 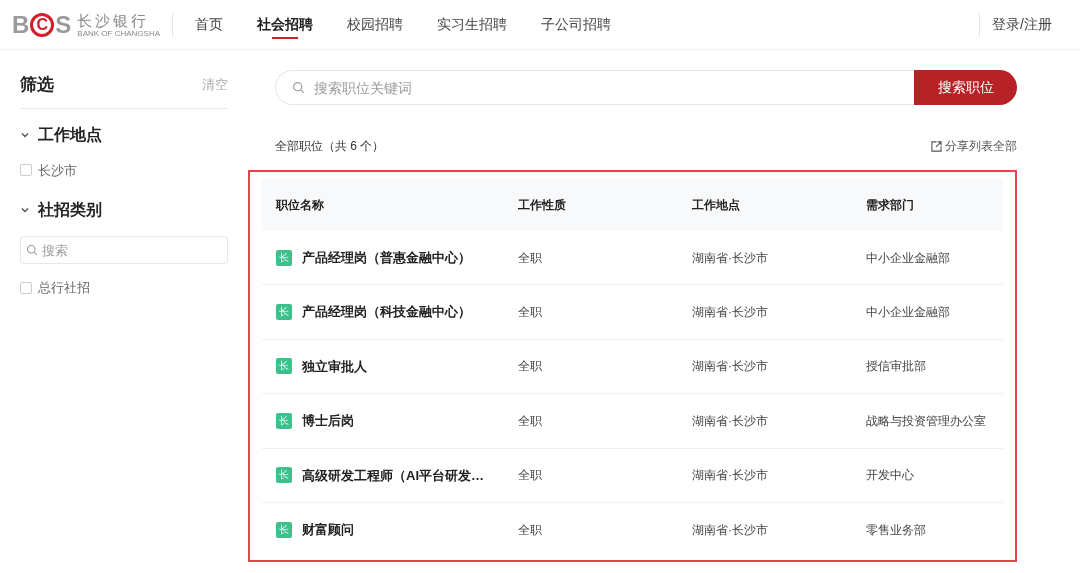 I want to click on job-title: 独立审批人, so click(x=334, y=366).